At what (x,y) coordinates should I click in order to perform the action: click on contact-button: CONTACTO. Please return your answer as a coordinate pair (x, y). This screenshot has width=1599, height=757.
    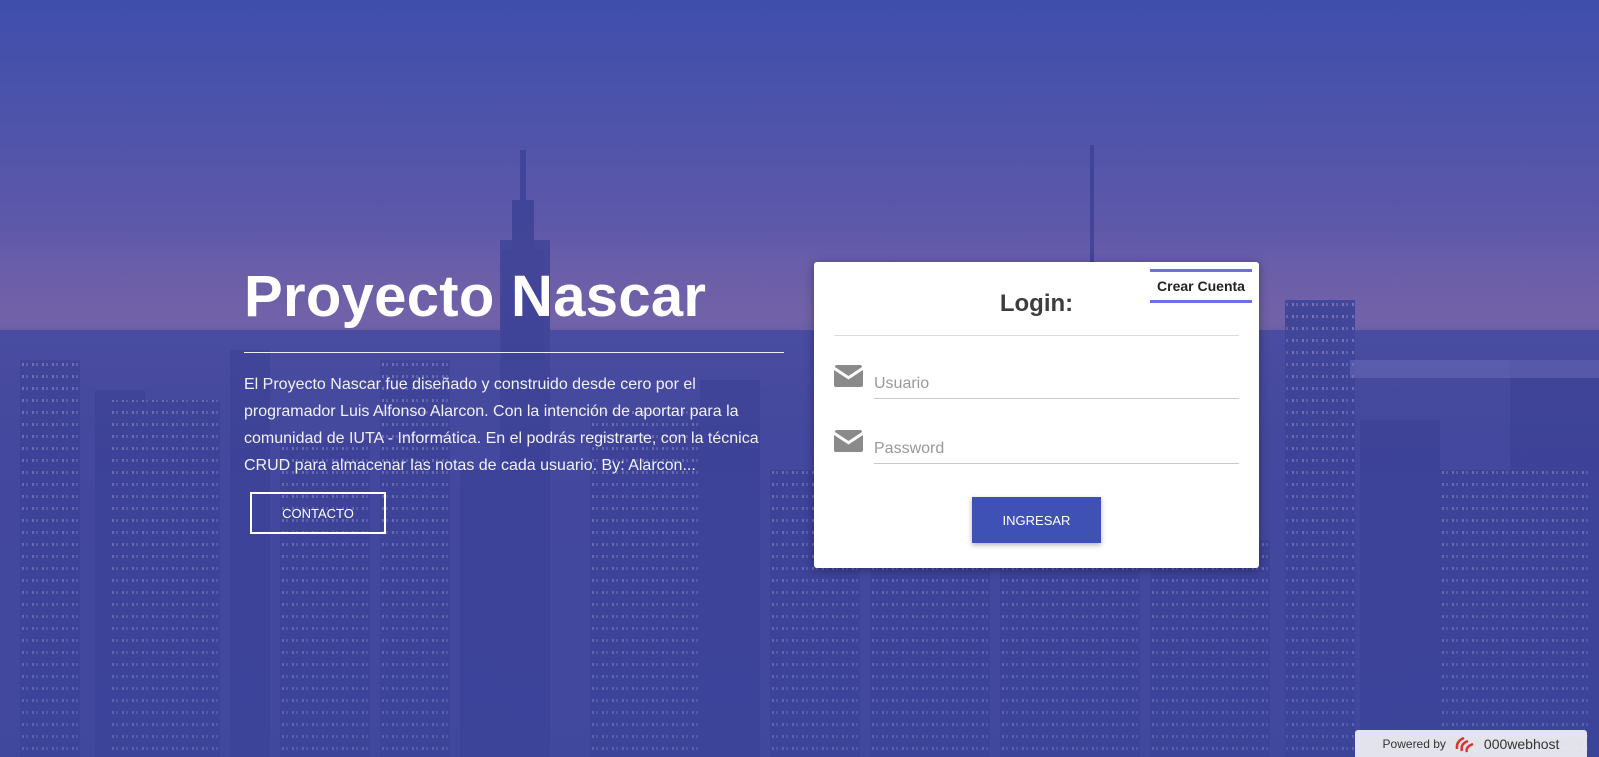
    Looking at the image, I should click on (318, 513).